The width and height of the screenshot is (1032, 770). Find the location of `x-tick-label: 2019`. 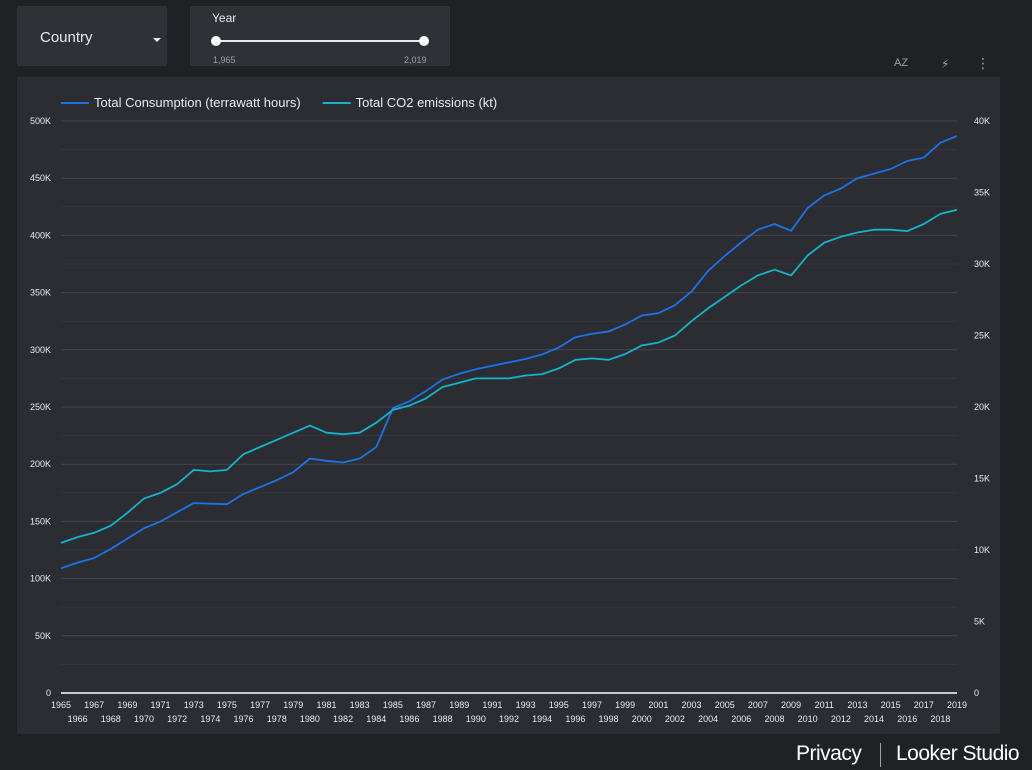

x-tick-label: 2019 is located at coordinates (957, 705).